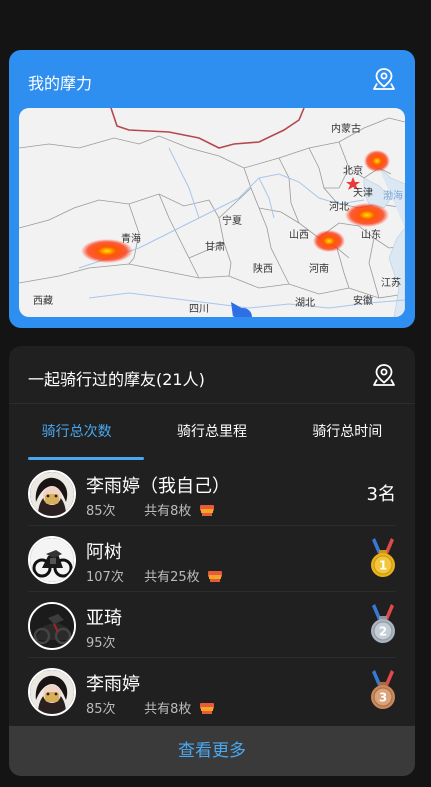  I want to click on map-label-tianjin: 天津, so click(363, 193).